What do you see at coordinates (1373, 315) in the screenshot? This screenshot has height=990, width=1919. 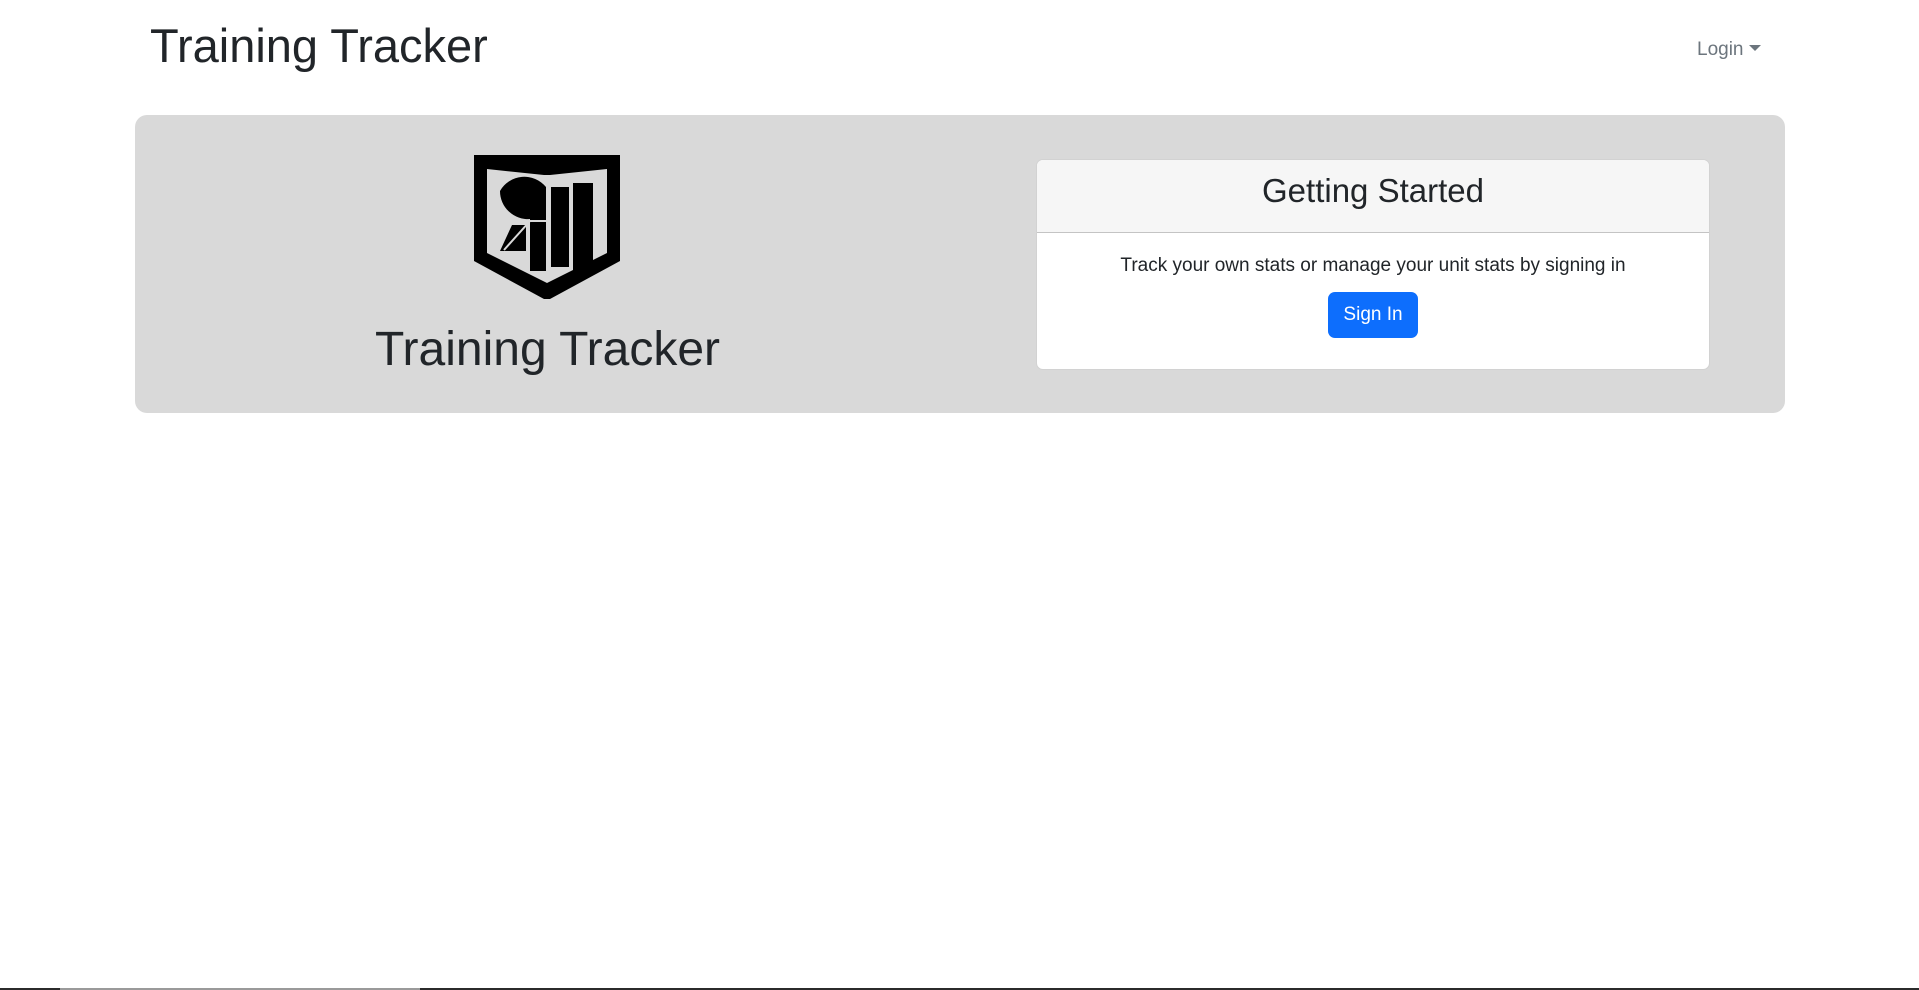 I see `sign-in-button: Sign In` at bounding box center [1373, 315].